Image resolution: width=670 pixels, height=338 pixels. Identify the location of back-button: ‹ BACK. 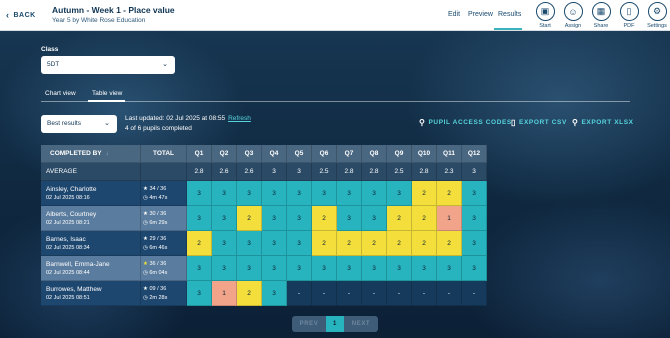
(21, 15).